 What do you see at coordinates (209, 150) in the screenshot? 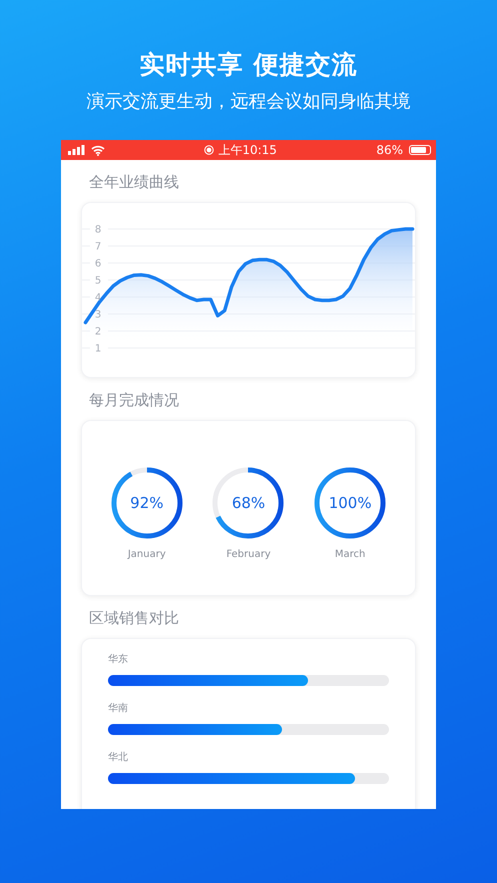
I see `record-icon` at bounding box center [209, 150].